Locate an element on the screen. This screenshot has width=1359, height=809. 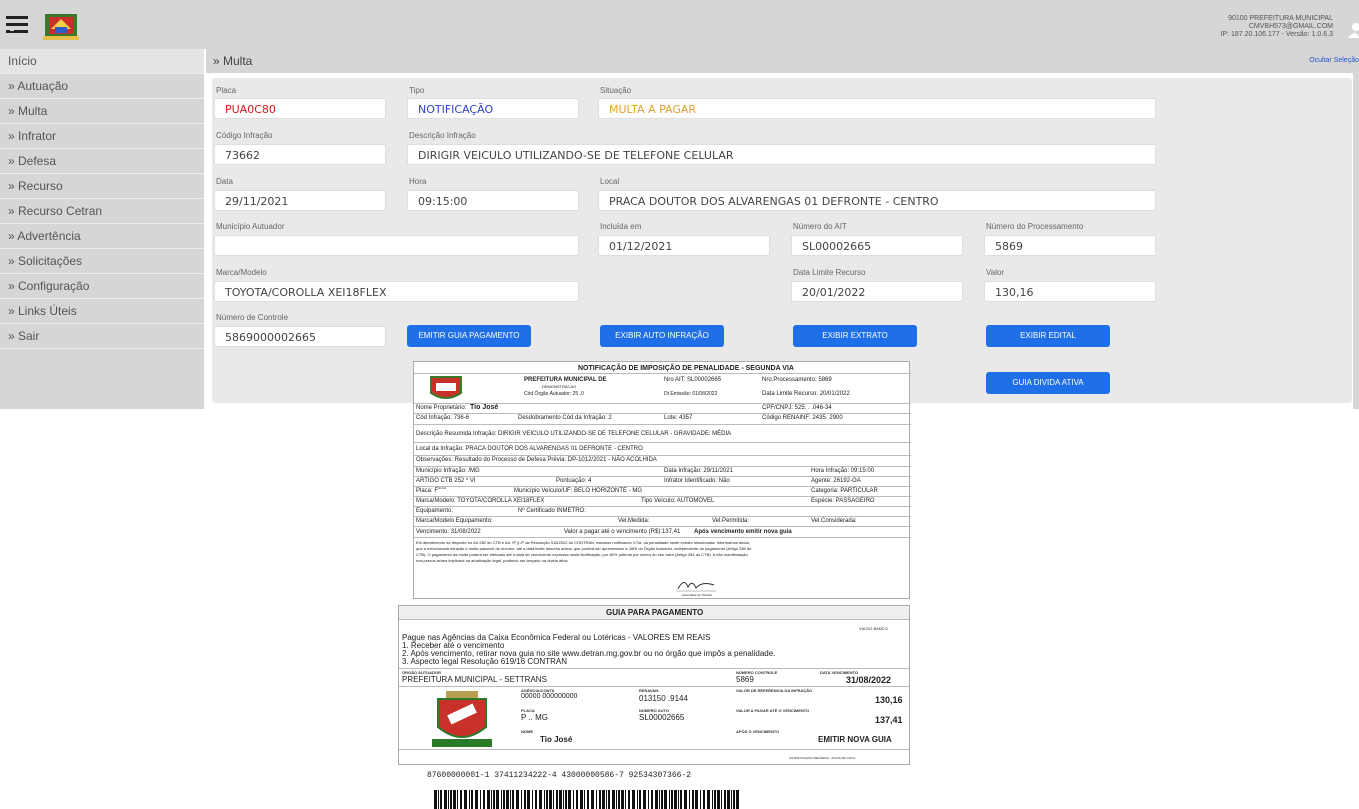
guia-title: GUIA PARA PAGAMENTO is located at coordinates (655, 612).